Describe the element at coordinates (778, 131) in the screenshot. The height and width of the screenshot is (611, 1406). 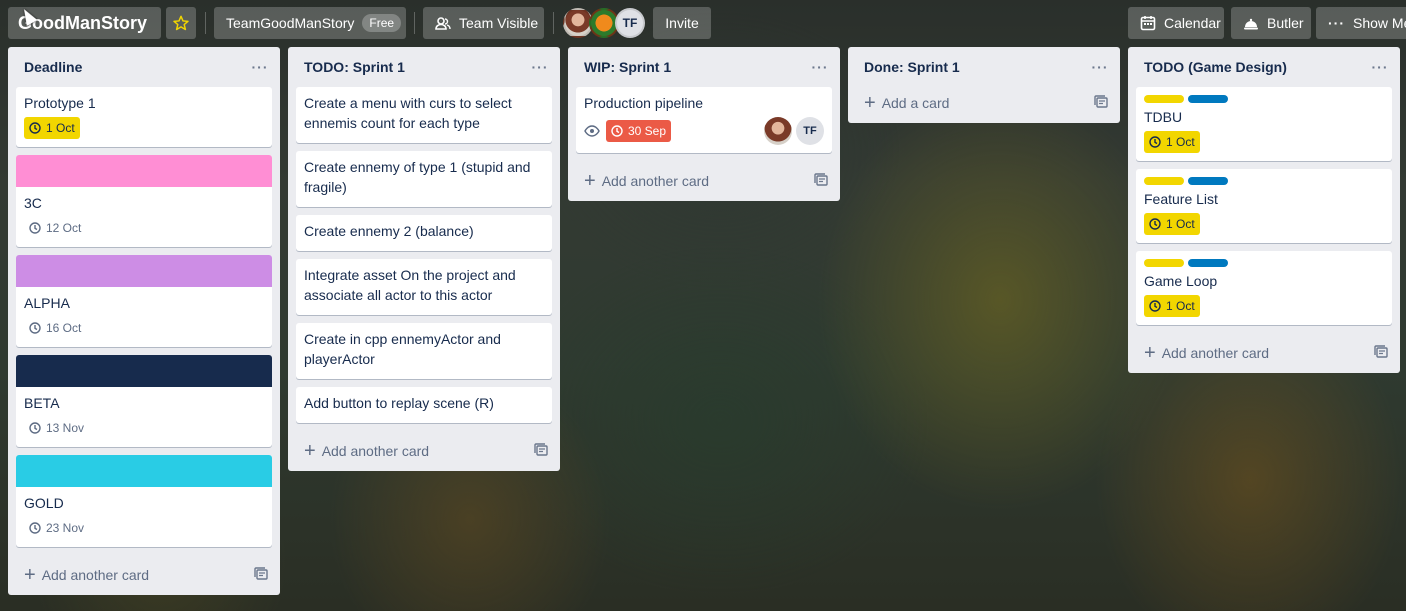
I see `avatar` at that location.